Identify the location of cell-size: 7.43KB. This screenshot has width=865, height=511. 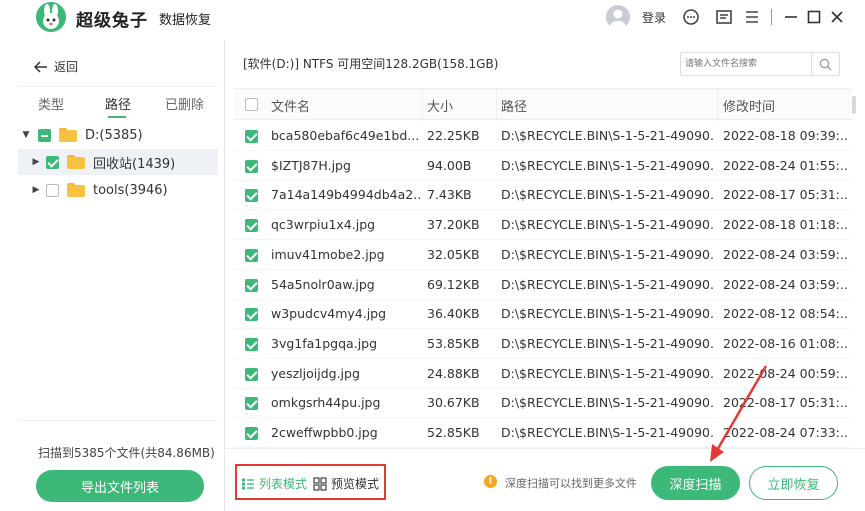
(449, 195).